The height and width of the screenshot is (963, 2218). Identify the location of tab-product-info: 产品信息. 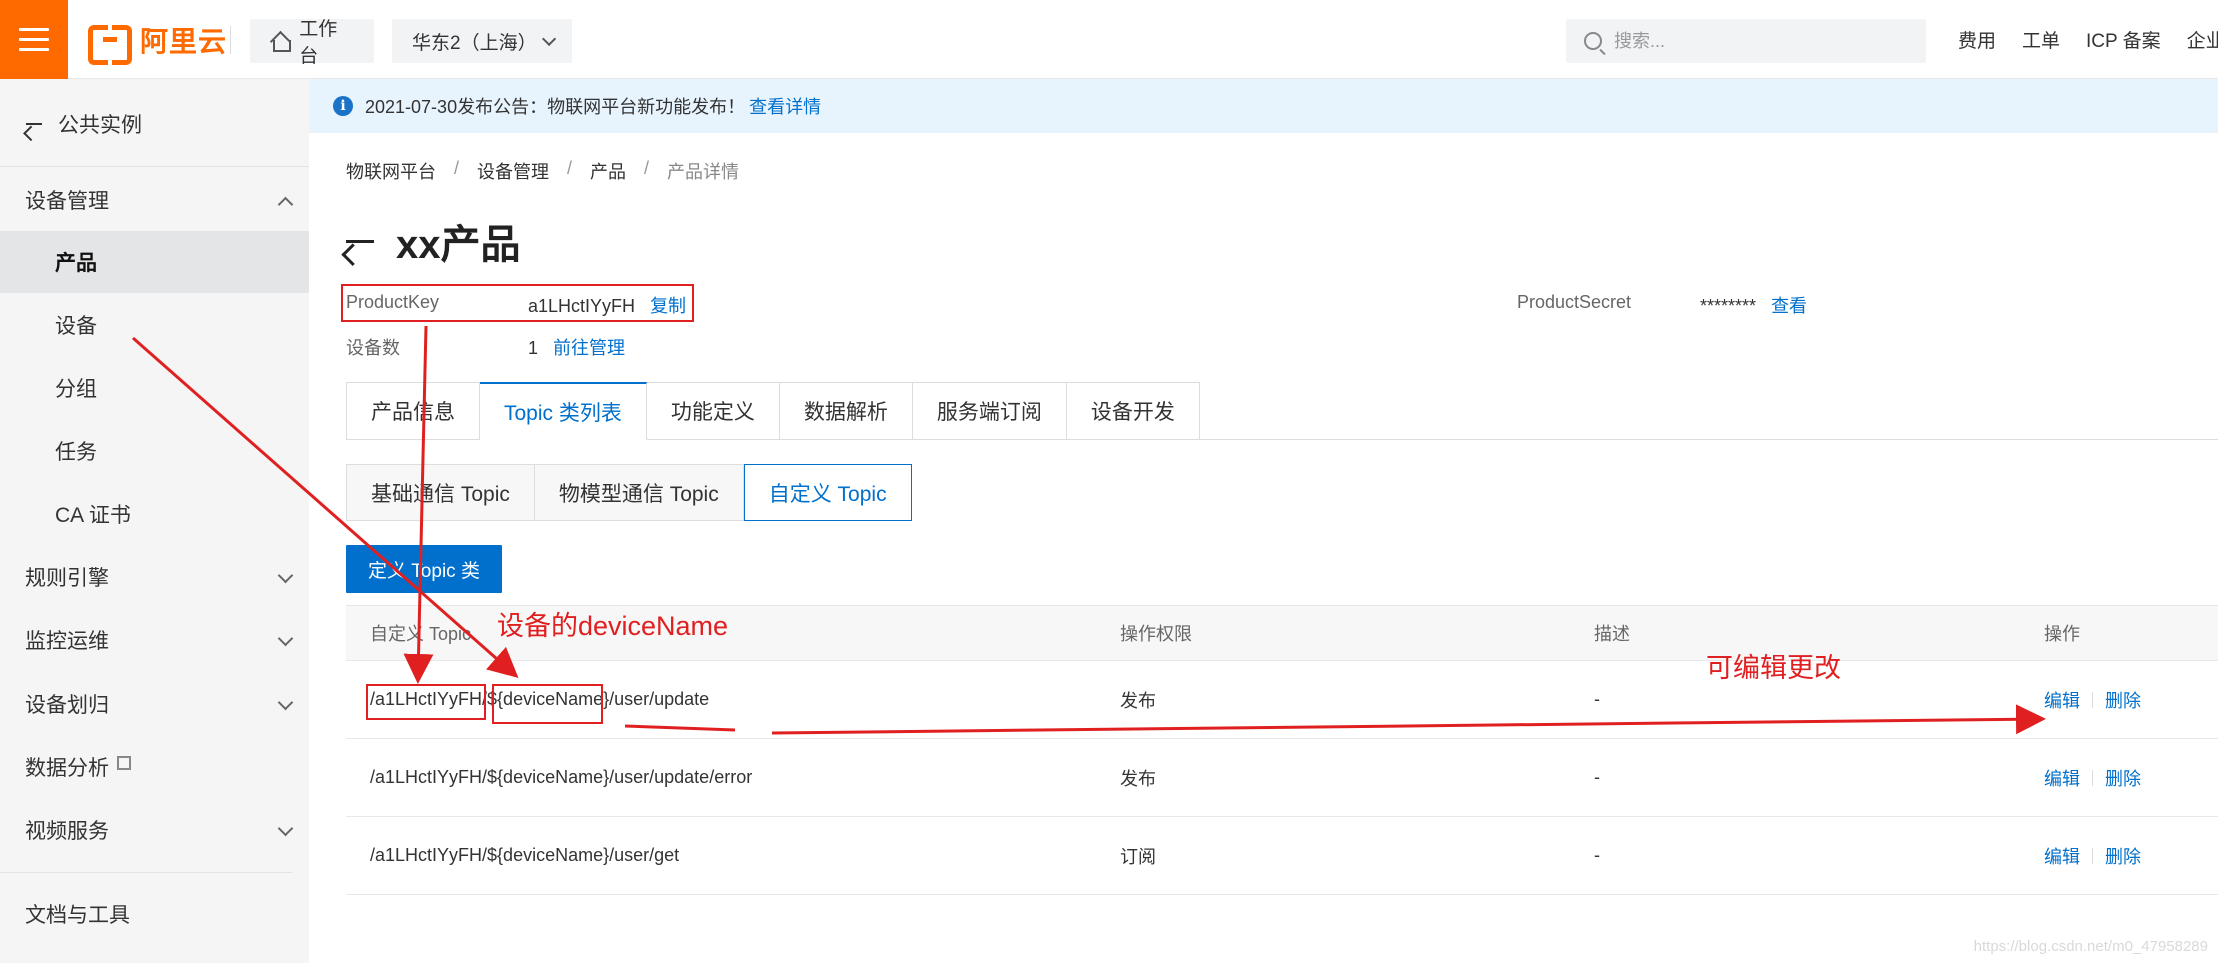
(413, 411).